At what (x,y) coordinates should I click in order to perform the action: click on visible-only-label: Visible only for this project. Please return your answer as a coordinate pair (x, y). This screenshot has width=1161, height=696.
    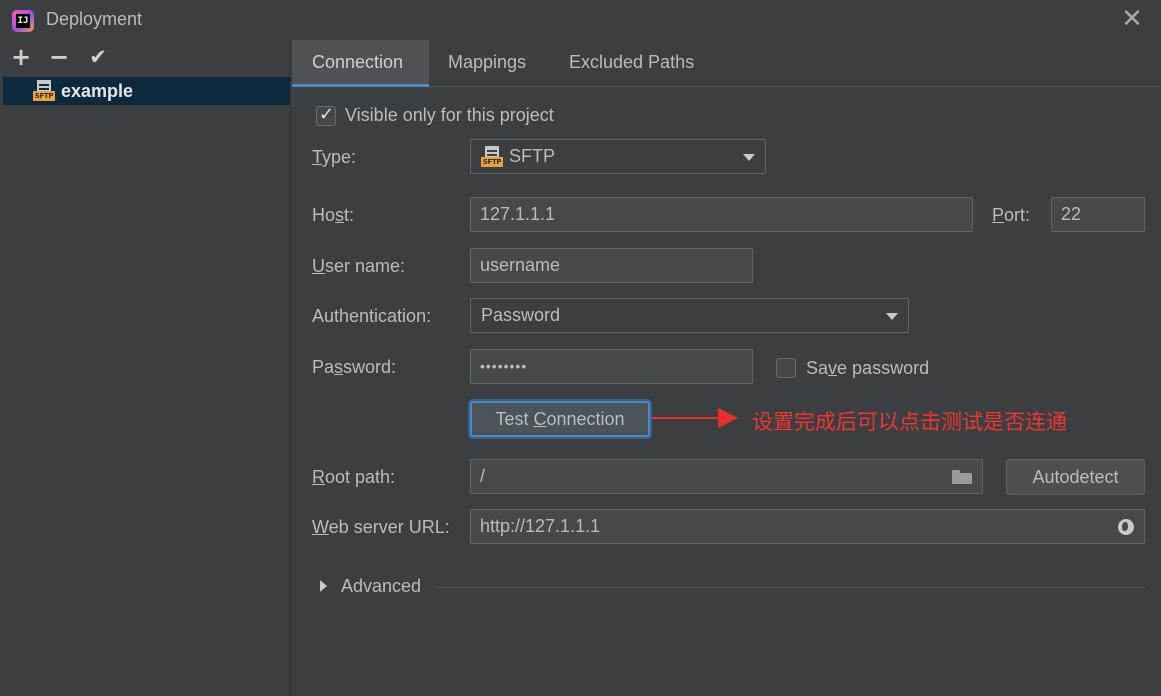
    Looking at the image, I should click on (449, 115).